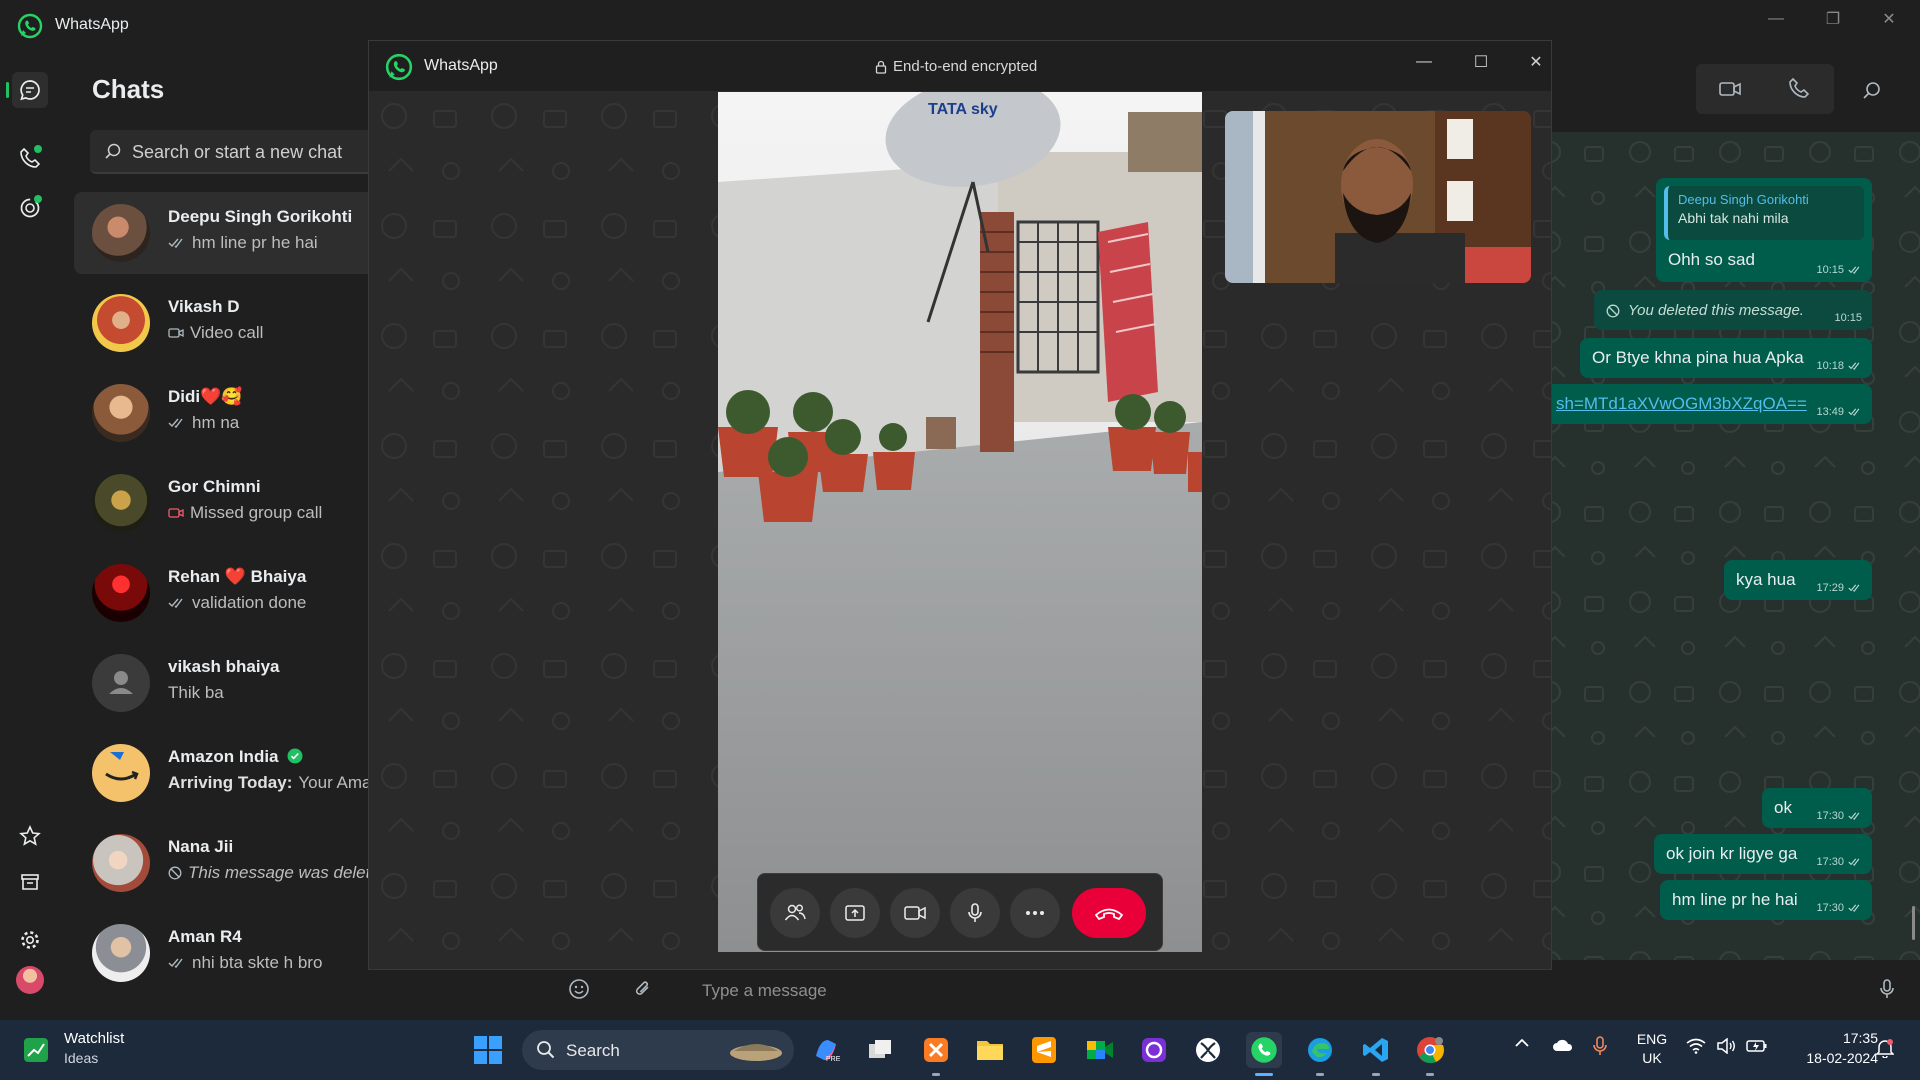 The width and height of the screenshot is (1920, 1080). Describe the element at coordinates (279, 782) in the screenshot. I see `chat-preview: Arriving Today: Your Amazo` at that location.